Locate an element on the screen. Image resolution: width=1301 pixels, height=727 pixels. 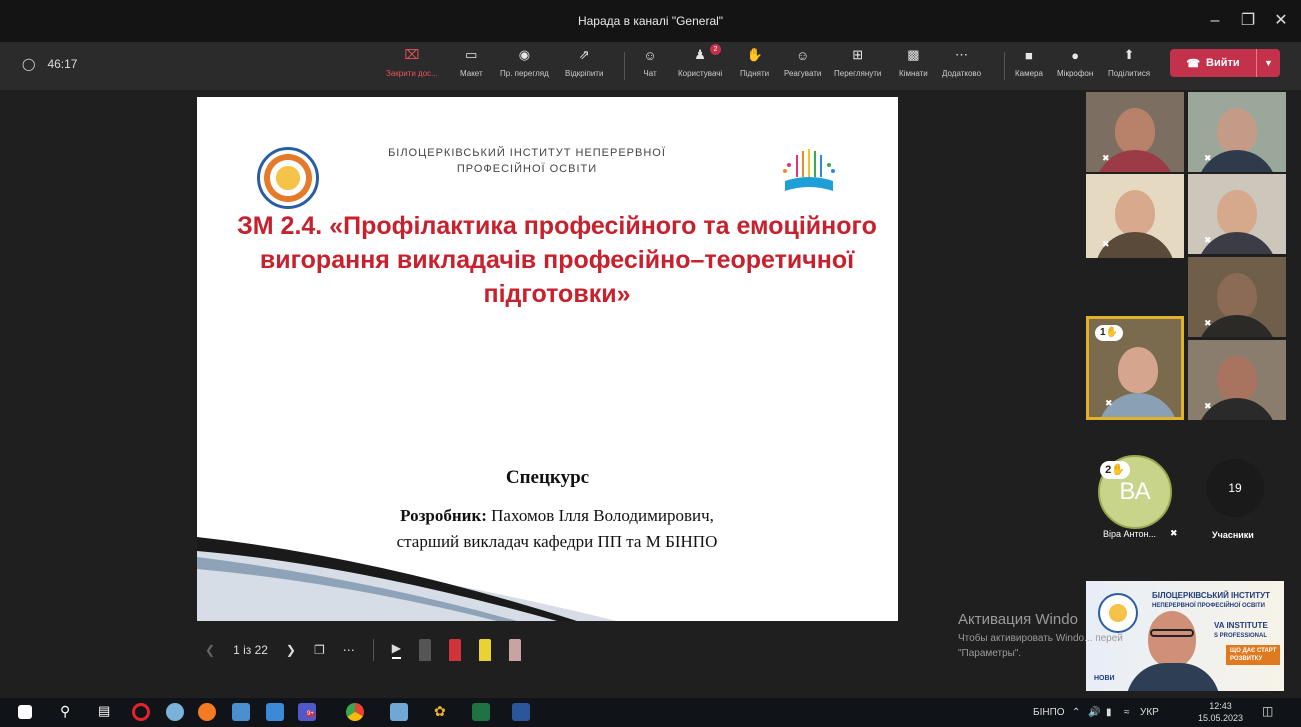
share-button: ⬆ Поділитися is located at coordinates (1129, 66).